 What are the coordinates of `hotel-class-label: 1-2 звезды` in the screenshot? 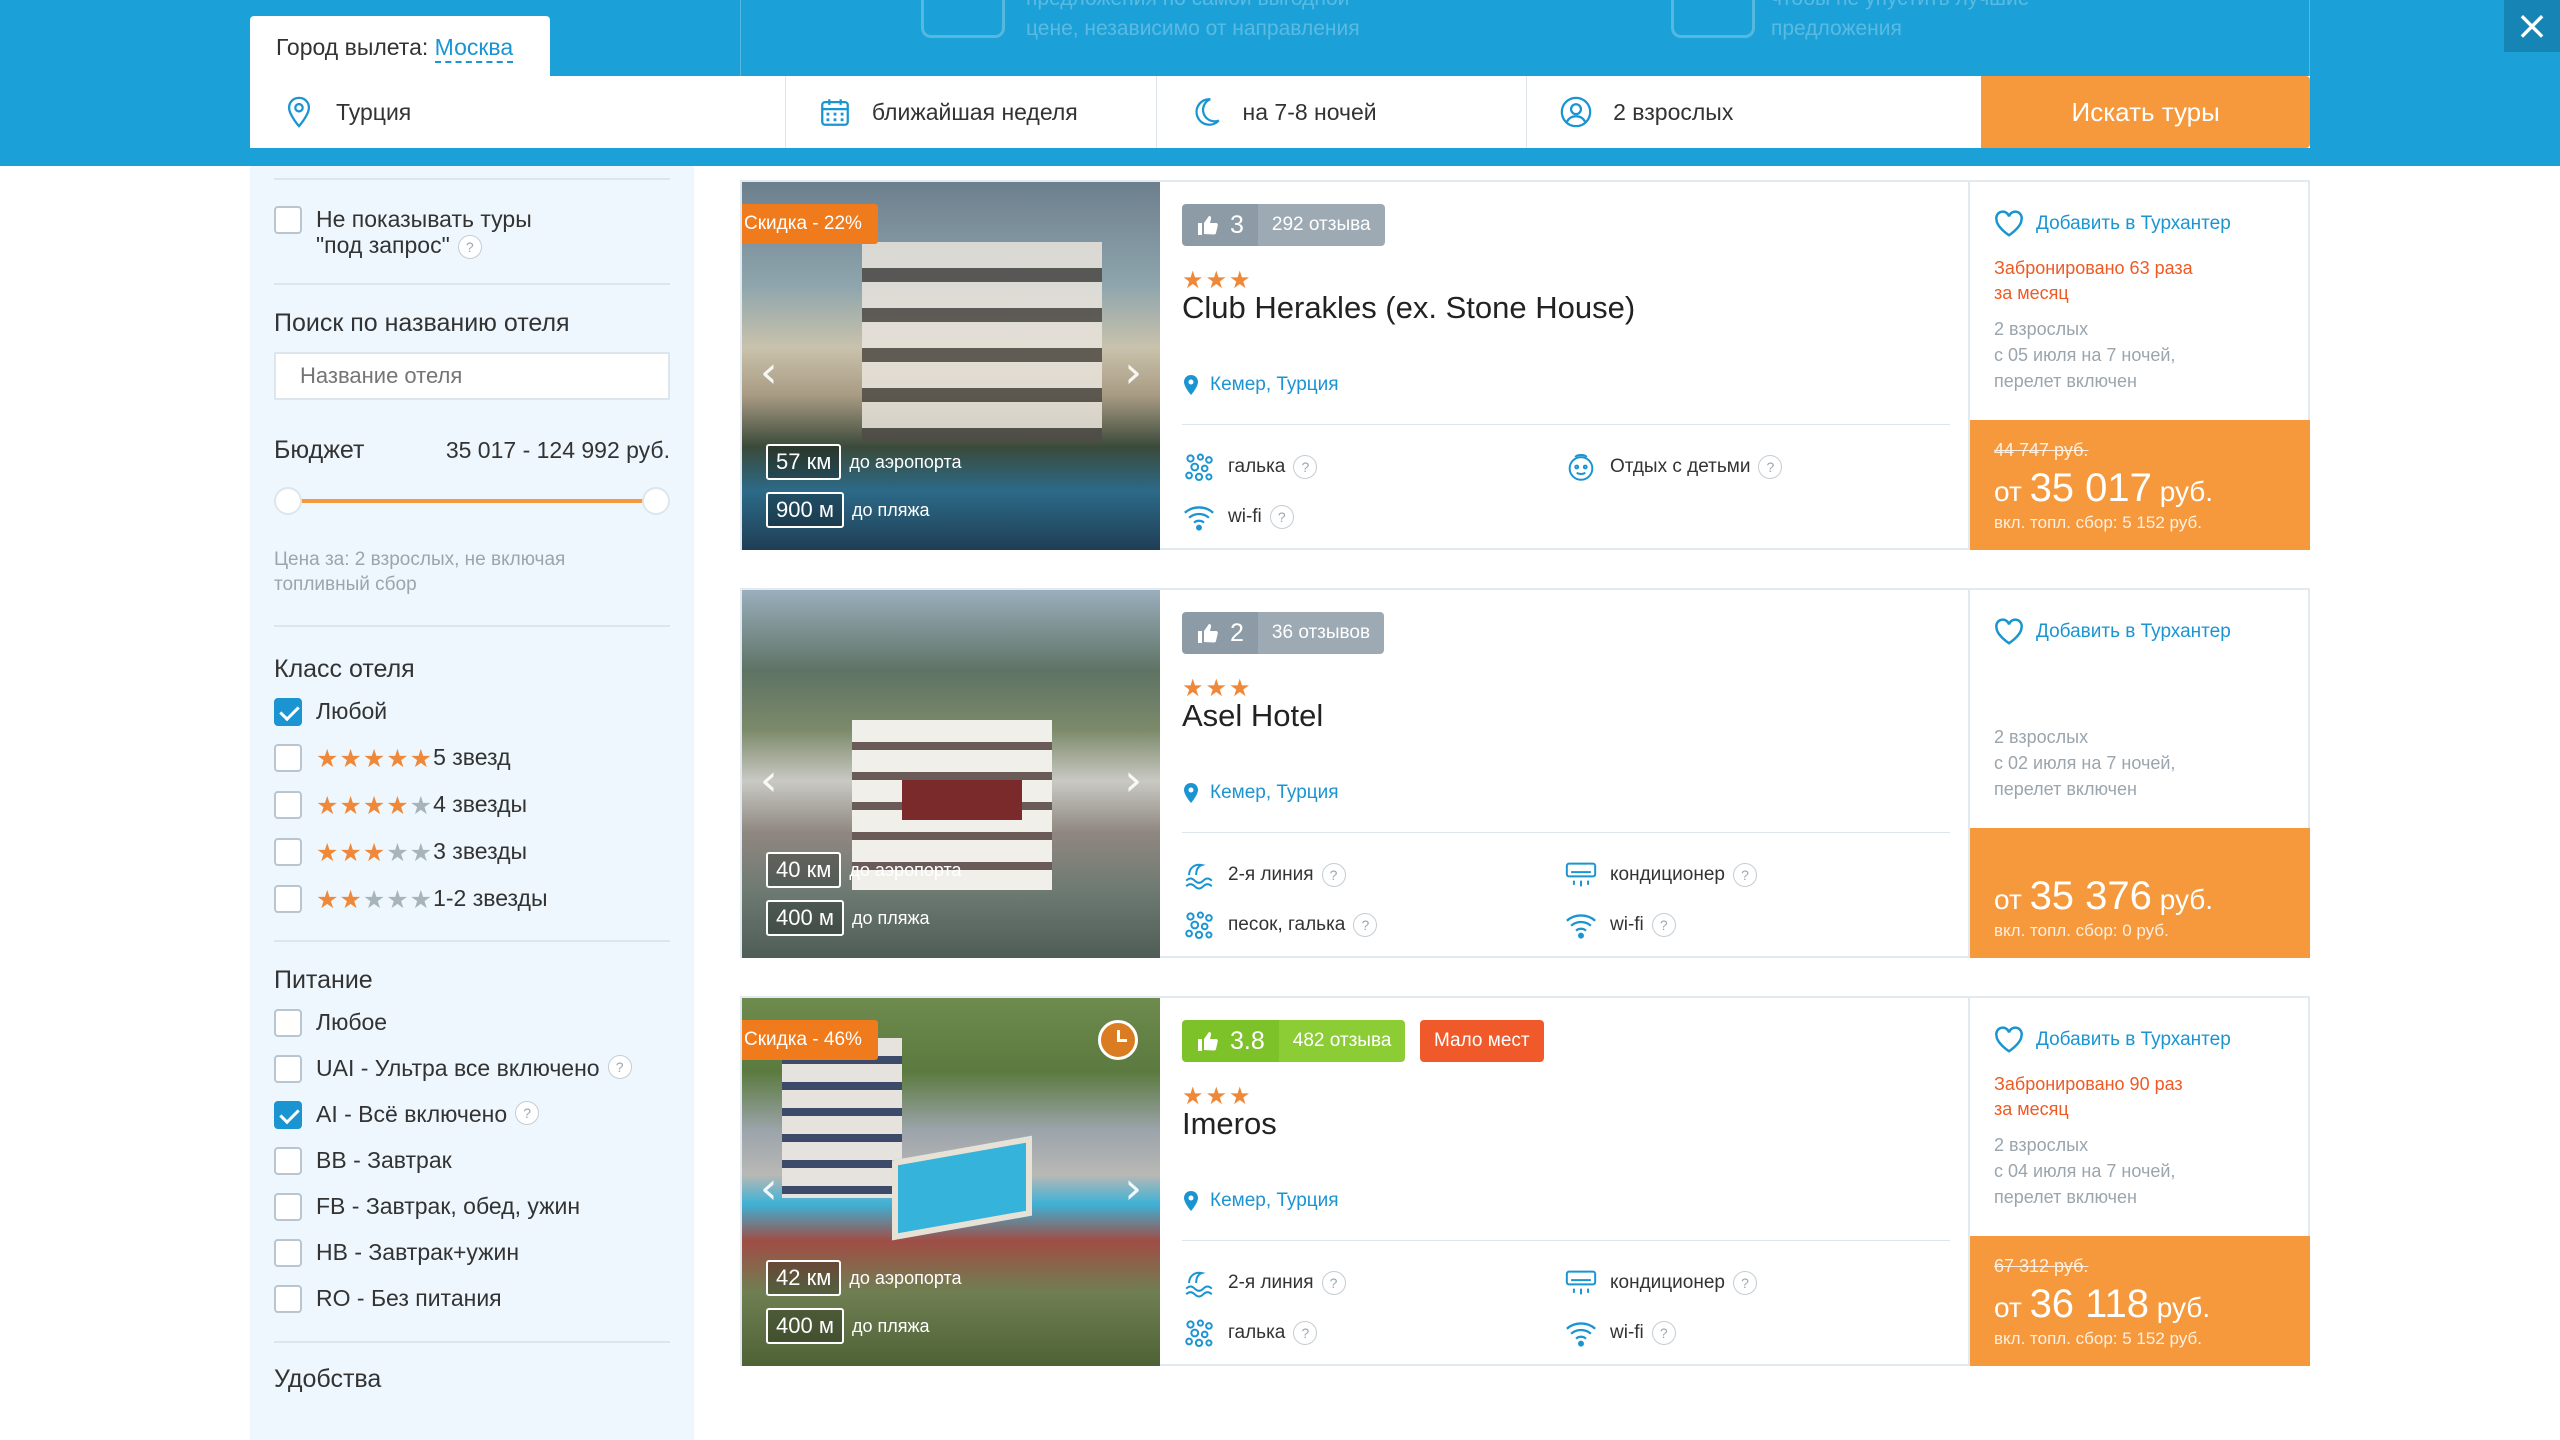 It's located at (490, 897).